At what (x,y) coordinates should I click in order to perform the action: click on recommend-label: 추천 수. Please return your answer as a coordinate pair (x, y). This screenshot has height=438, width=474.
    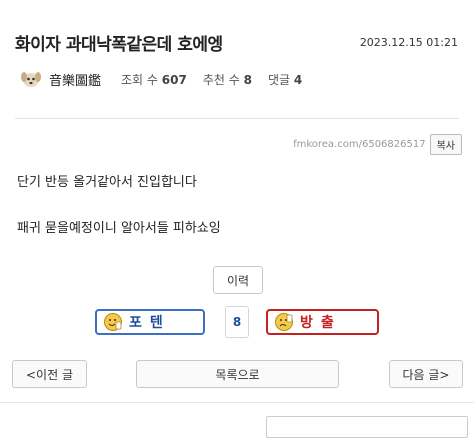
    Looking at the image, I should click on (221, 79).